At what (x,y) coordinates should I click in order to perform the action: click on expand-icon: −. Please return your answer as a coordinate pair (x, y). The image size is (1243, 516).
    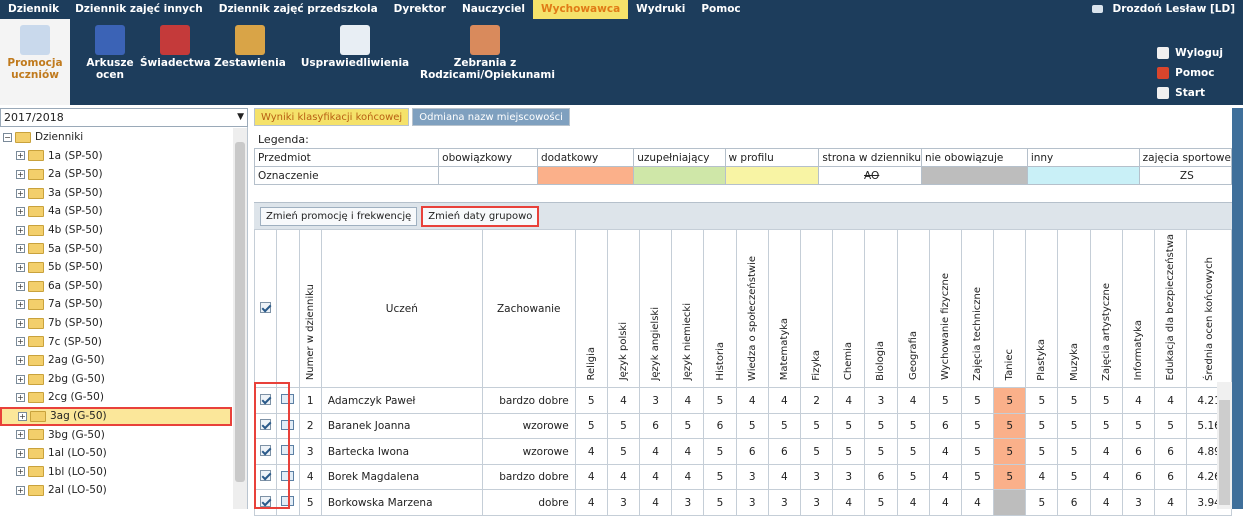
    Looking at the image, I should click on (7, 137).